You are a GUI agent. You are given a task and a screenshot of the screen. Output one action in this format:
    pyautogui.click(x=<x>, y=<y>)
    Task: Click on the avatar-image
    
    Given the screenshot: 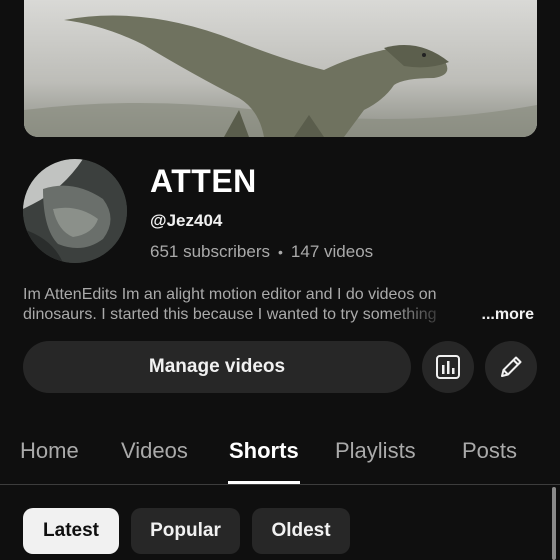 What is the action you would take?
    pyautogui.click(x=75, y=211)
    